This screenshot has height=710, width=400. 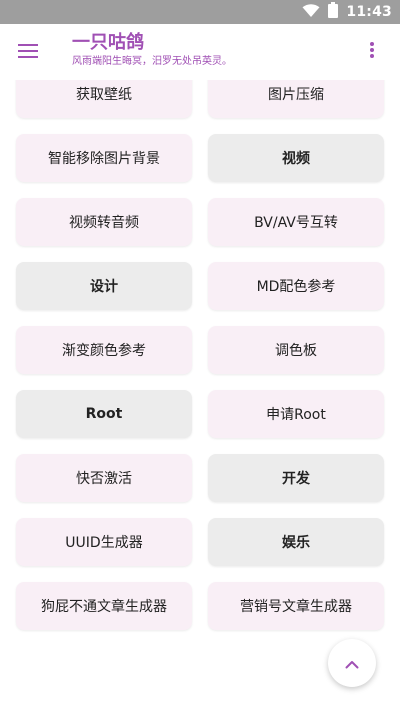 I want to click on category-card-design: 设计, so click(x=104, y=286).